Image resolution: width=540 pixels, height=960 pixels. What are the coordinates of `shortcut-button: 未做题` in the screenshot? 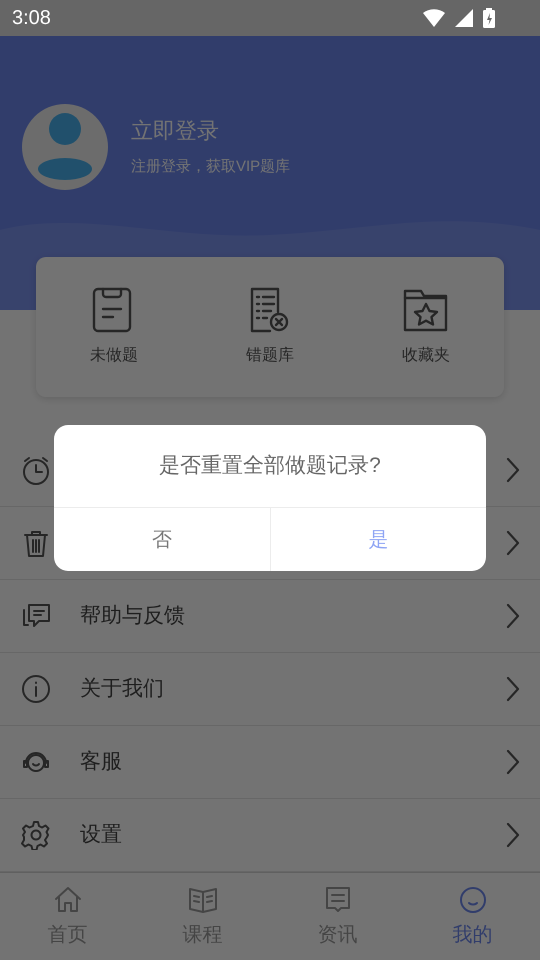 It's located at (114, 327).